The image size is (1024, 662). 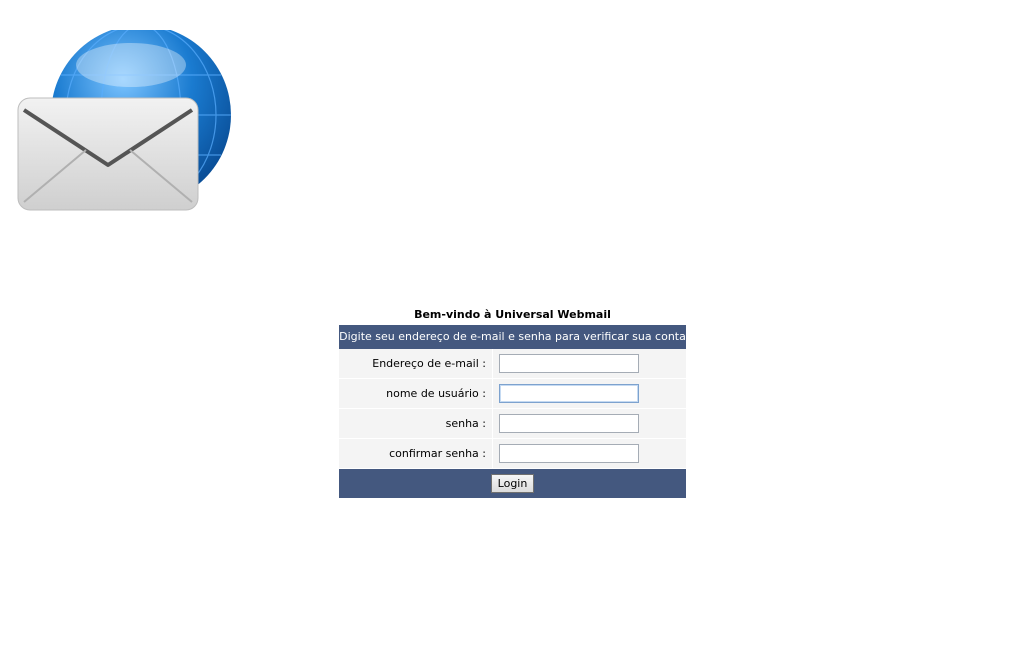 I want to click on username-row: nome de usuário :, so click(x=512, y=394).